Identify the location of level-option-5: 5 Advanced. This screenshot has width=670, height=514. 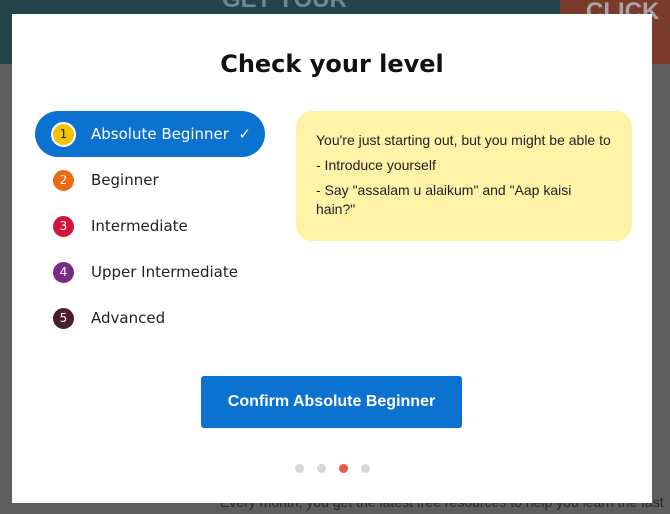
(150, 318).